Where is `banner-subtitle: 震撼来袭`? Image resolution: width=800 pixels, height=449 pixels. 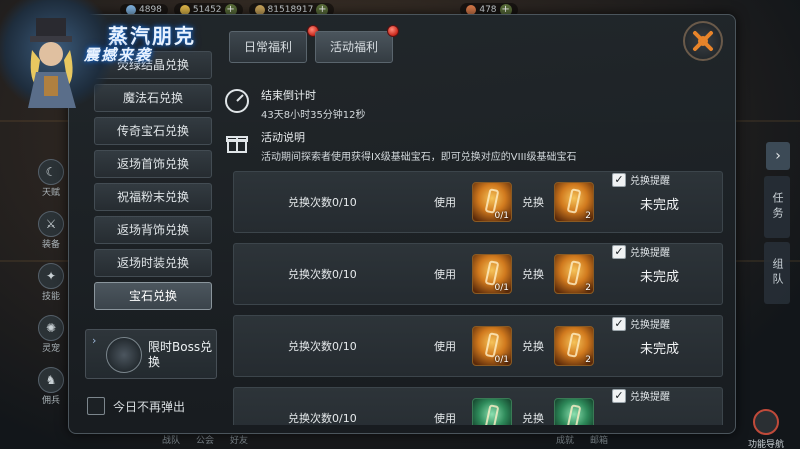 banner-subtitle: 震撼来袭 is located at coordinates (118, 55).